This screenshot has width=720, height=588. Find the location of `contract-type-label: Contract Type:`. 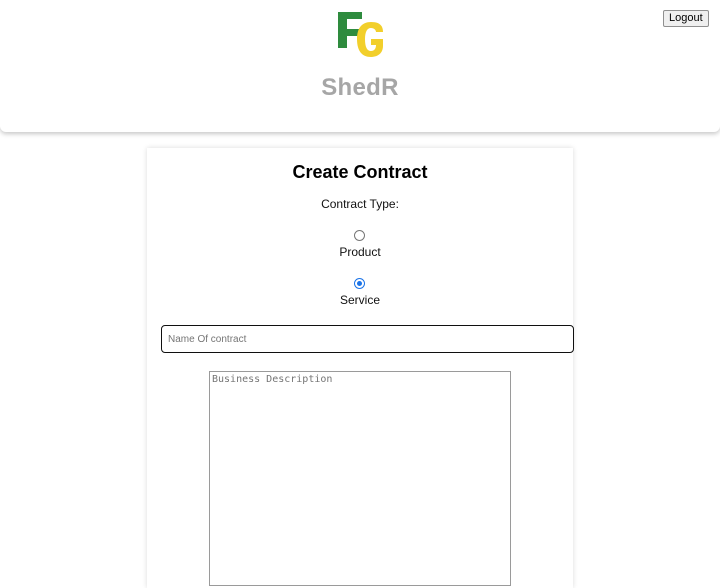

contract-type-label: Contract Type: is located at coordinates (360, 204).